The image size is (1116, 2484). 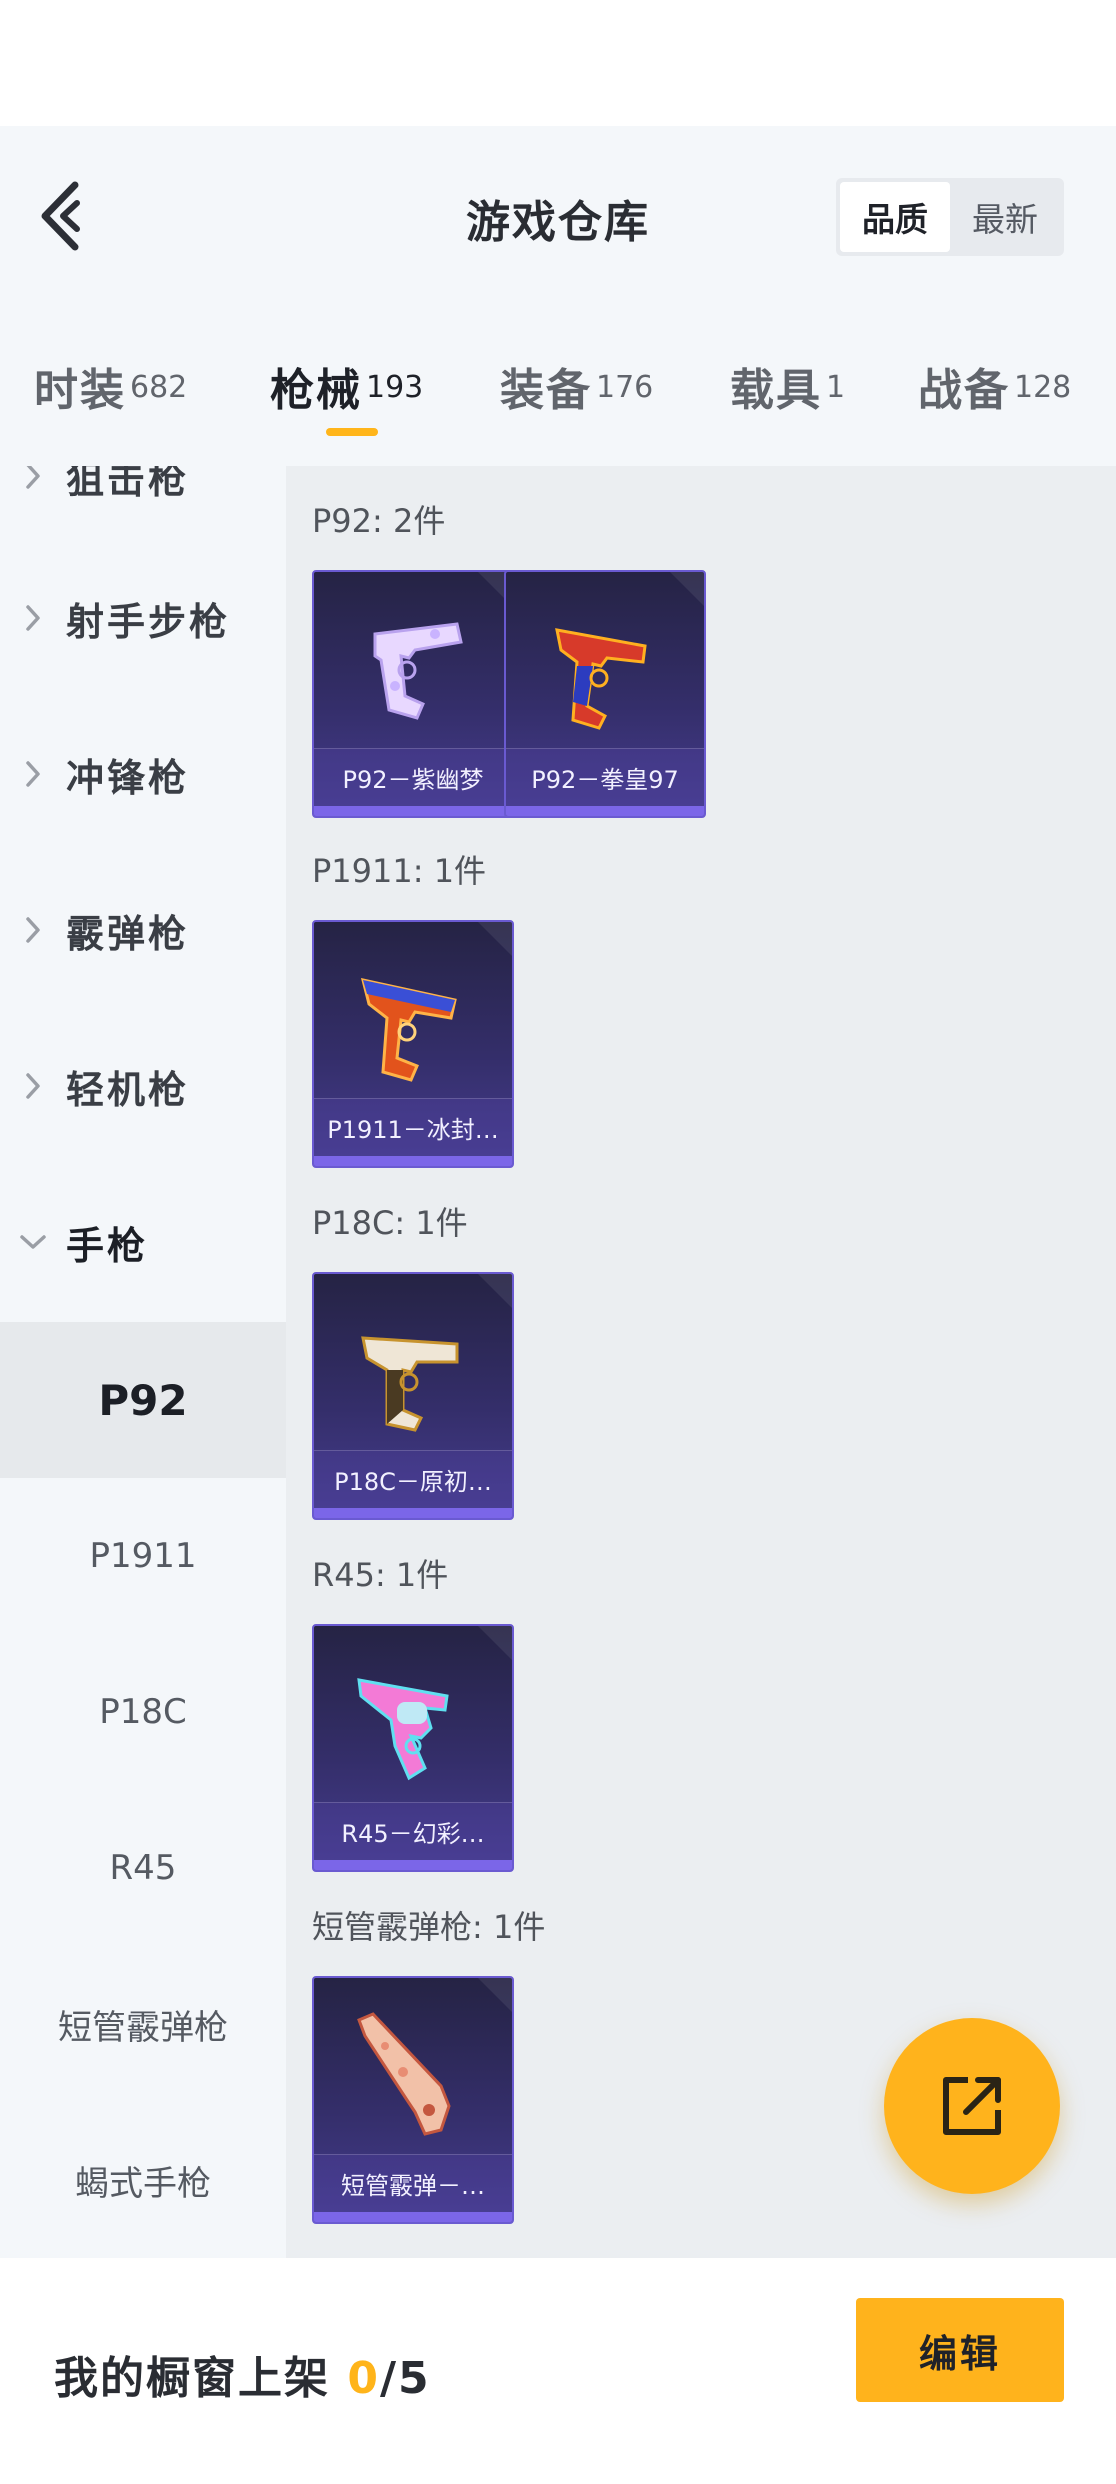 I want to click on sidebar-category-label: 射手步枪, so click(x=148, y=621).